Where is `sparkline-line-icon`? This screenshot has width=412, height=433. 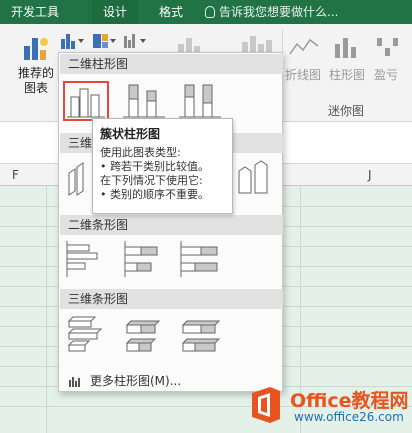 sparkline-line-icon is located at coordinates (304, 46).